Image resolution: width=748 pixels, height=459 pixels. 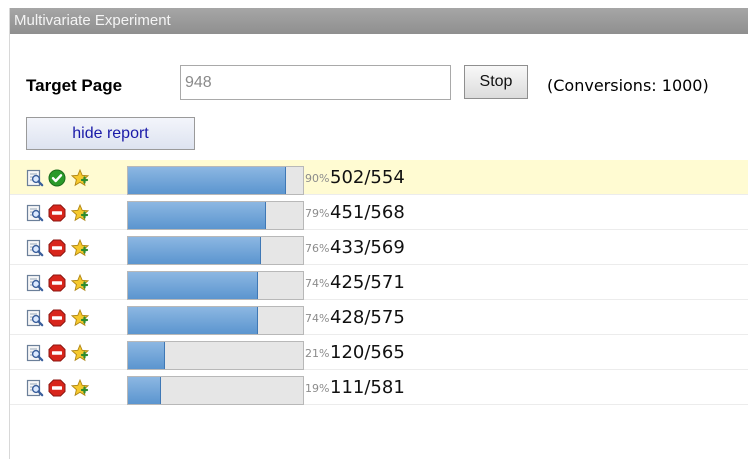 What do you see at coordinates (628, 85) in the screenshot?
I see `conversions-count: (Conversions: 1000)` at bounding box center [628, 85].